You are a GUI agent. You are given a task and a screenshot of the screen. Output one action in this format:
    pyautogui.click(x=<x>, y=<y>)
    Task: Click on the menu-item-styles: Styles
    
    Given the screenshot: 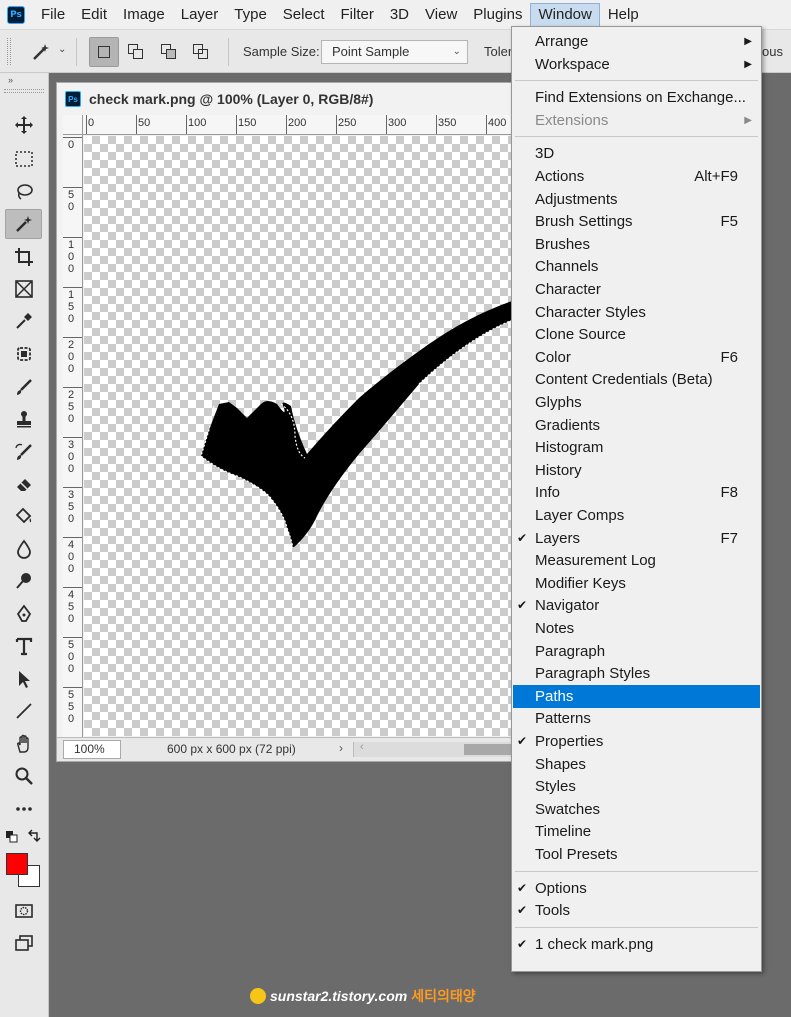 What is the action you would take?
    pyautogui.click(x=636, y=786)
    